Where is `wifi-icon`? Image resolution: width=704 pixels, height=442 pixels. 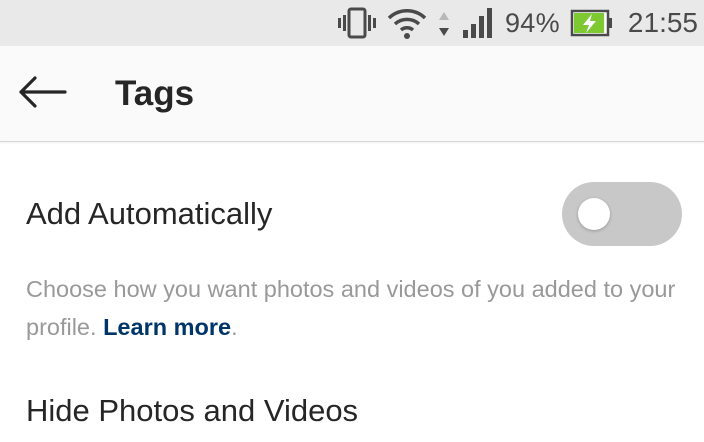
wifi-icon is located at coordinates (407, 23).